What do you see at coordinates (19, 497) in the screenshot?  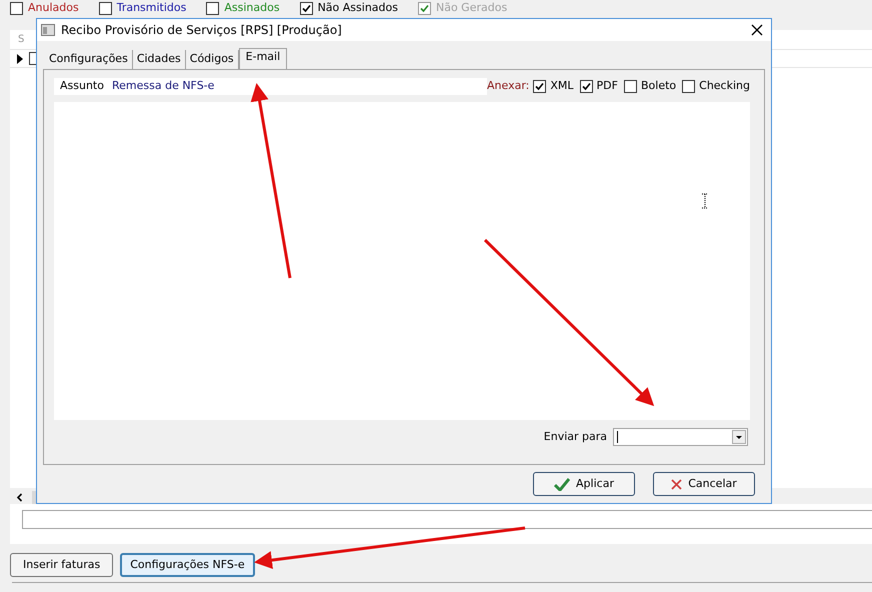 I see `scroll-left-icon` at bounding box center [19, 497].